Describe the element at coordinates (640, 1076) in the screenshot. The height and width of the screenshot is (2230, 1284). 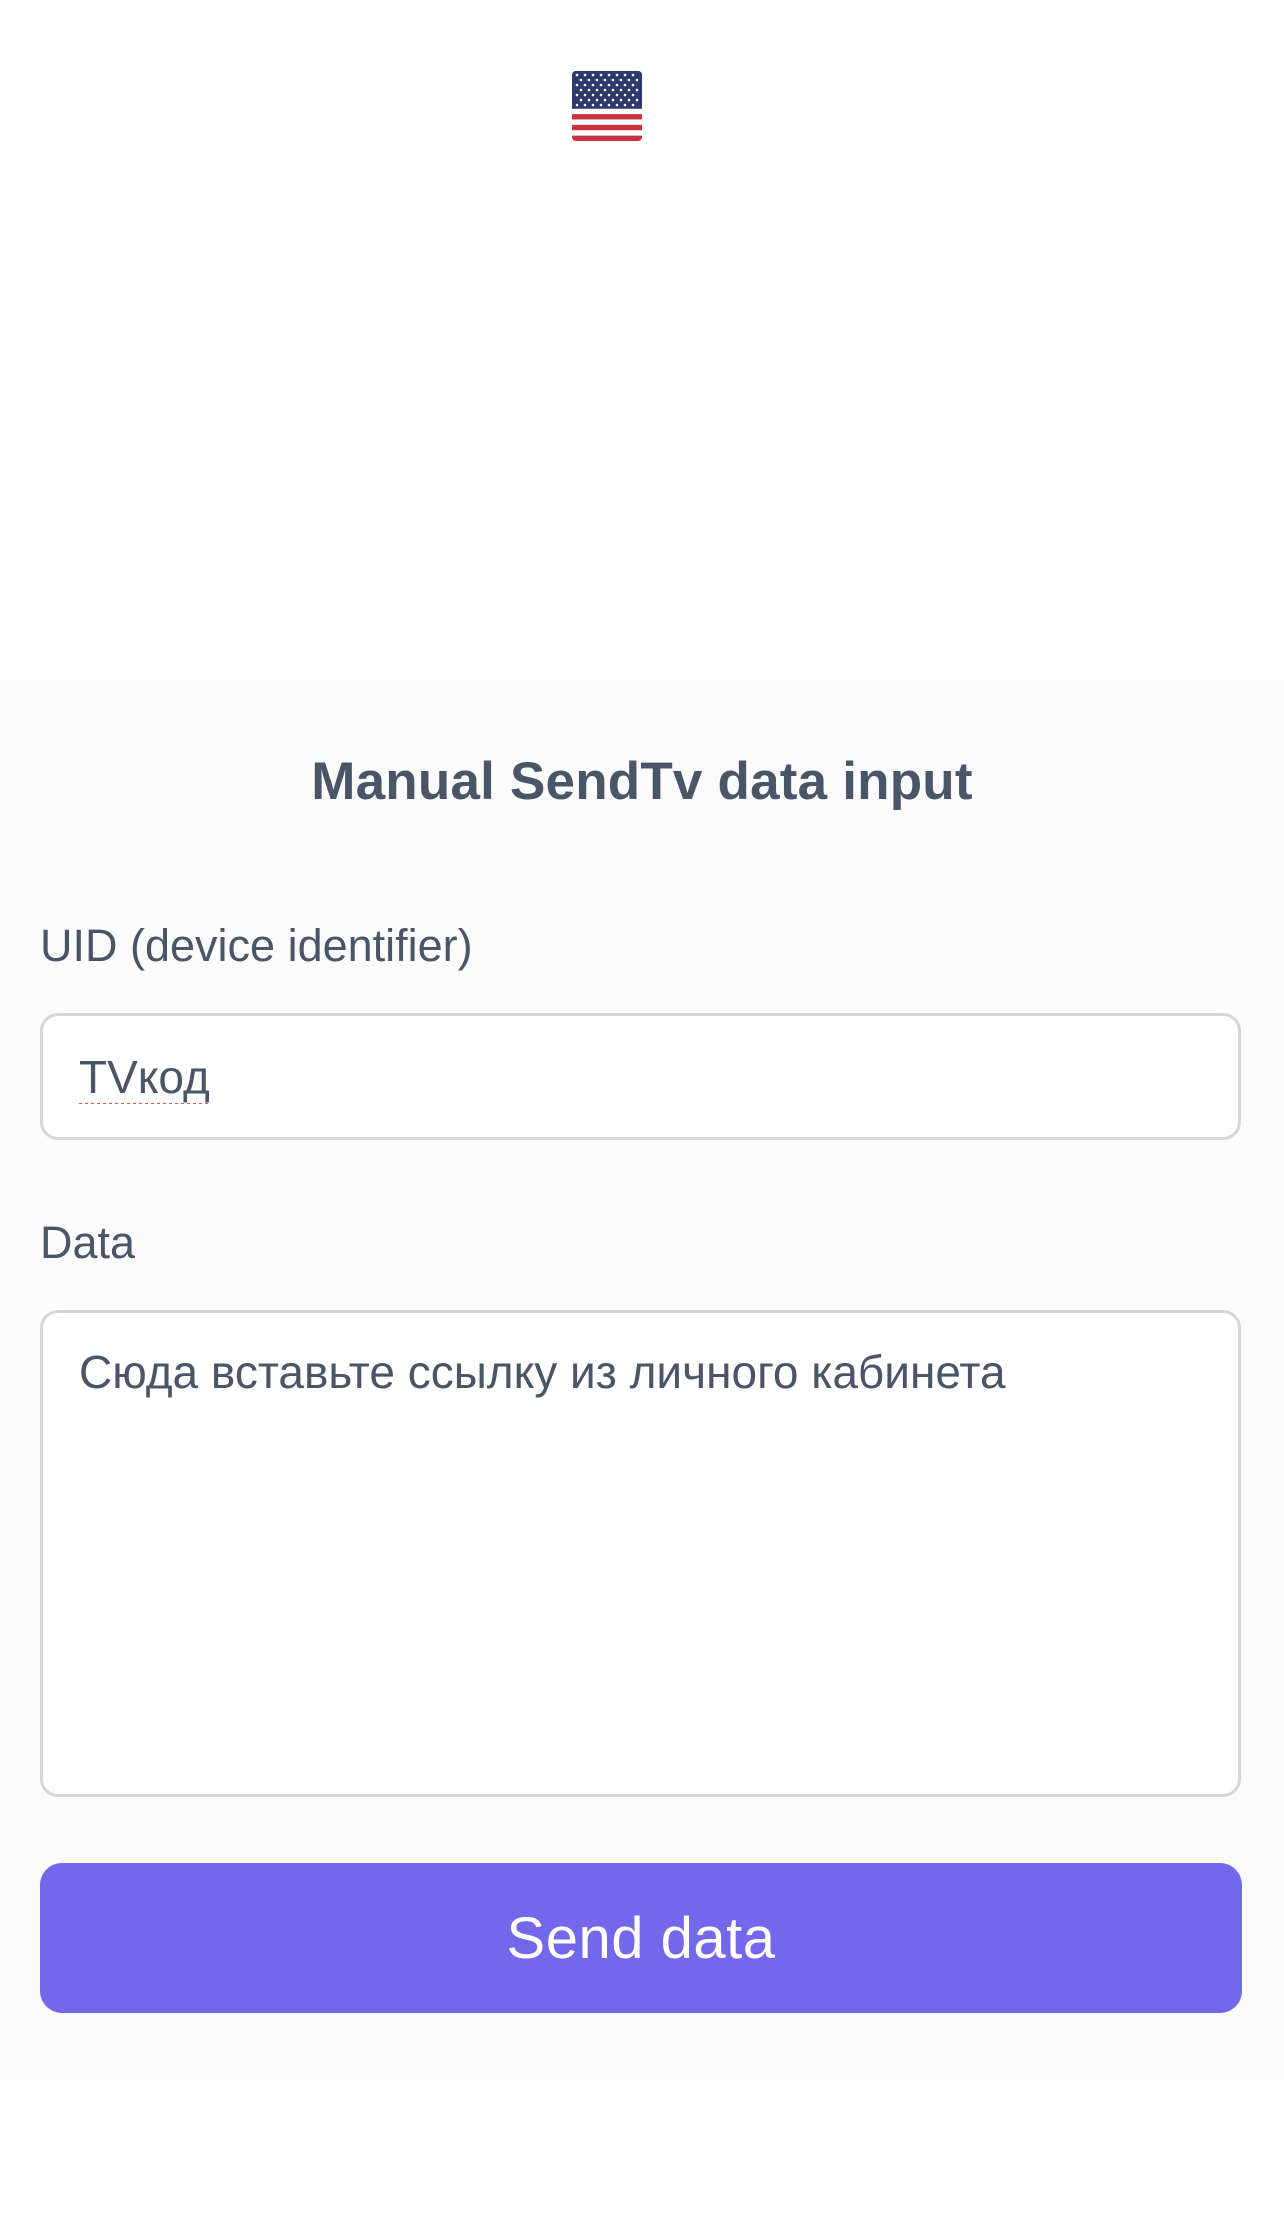
I see `uid-input` at that location.